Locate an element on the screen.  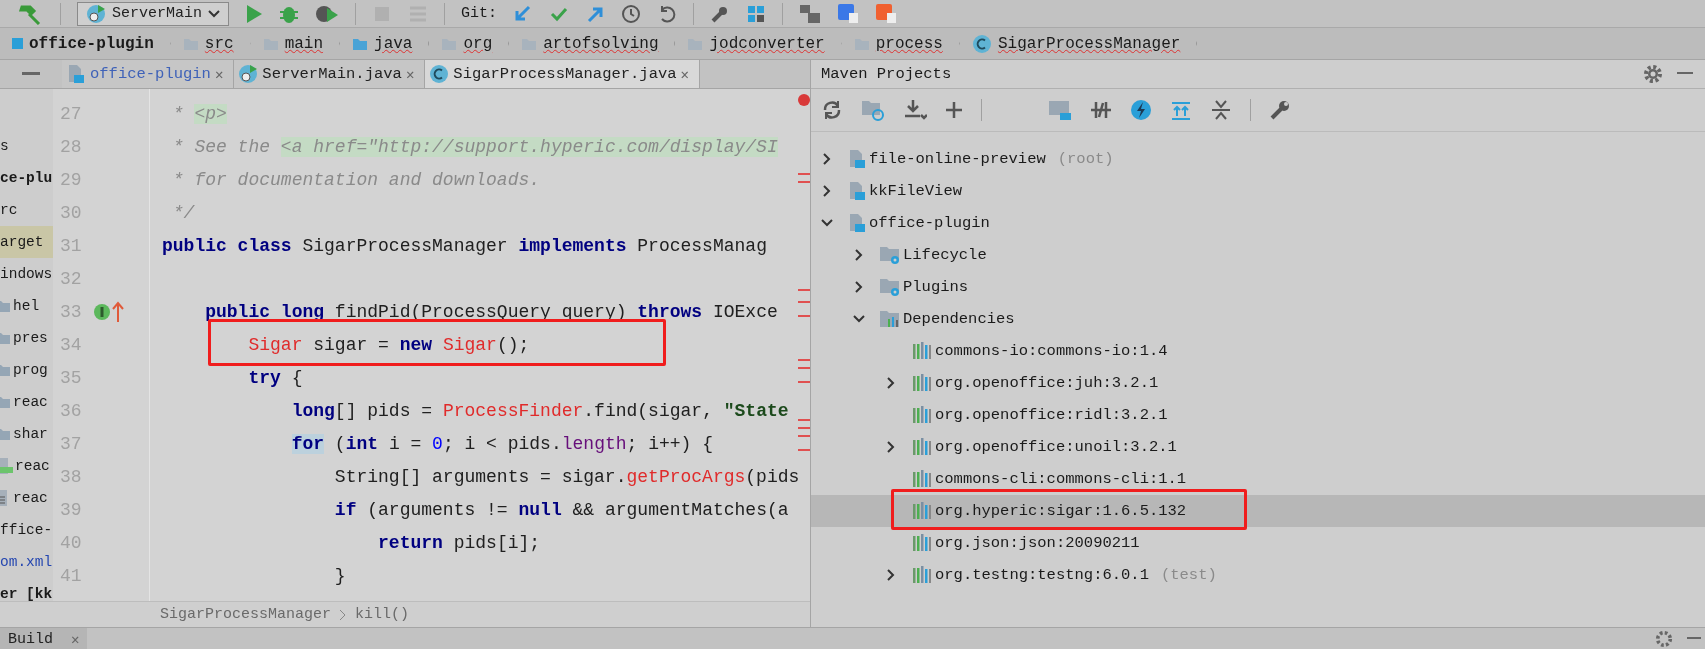
folder-chart-icon is located at coordinates (890, 319).